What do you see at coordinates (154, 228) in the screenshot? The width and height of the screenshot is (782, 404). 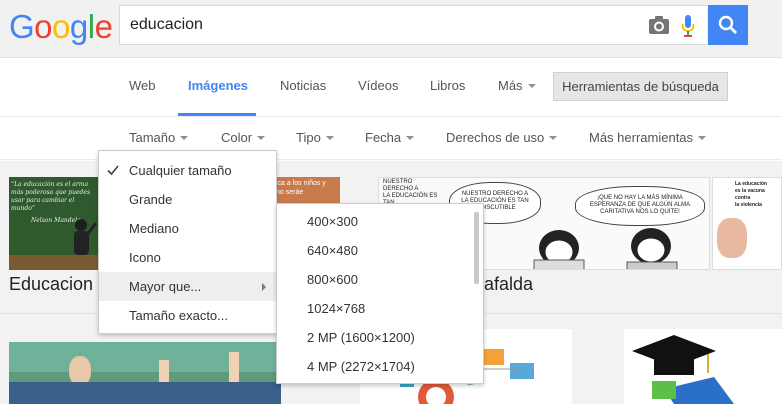 I see `size-option-label: Mediano` at bounding box center [154, 228].